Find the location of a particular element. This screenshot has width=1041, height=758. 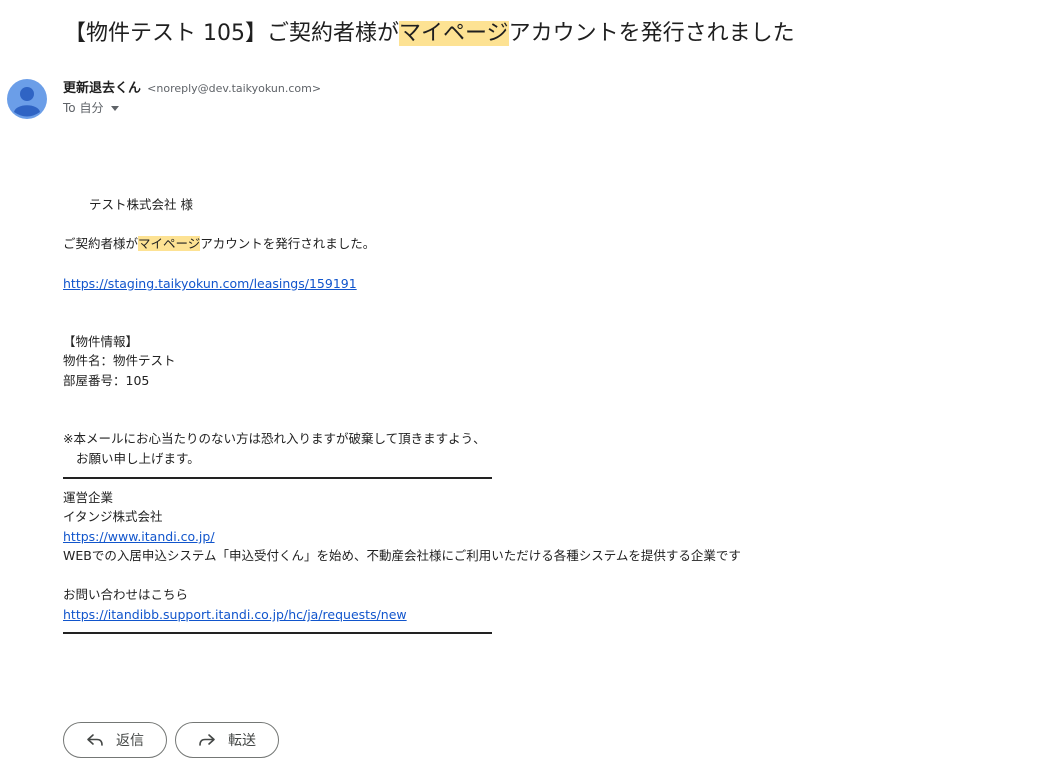

intro-line: ご契約者様がマイページアカウントを発行されました。 is located at coordinates (219, 244).